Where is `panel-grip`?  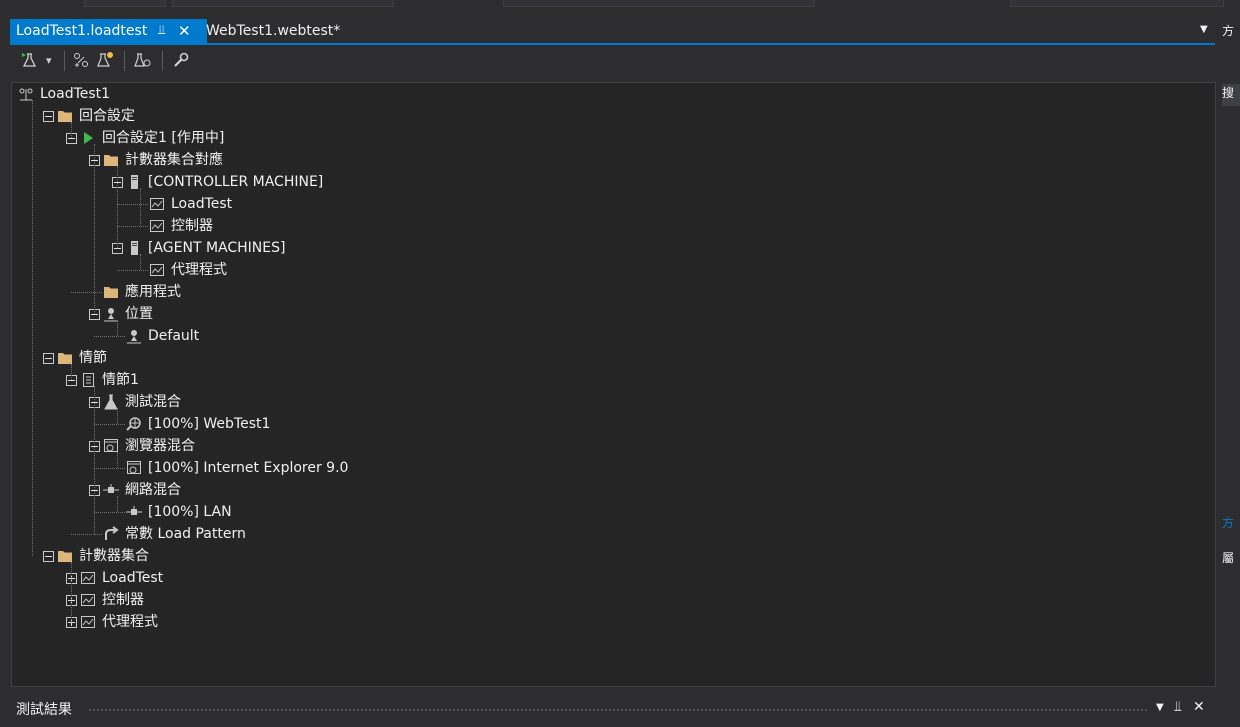
panel-grip is located at coordinates (618, 710).